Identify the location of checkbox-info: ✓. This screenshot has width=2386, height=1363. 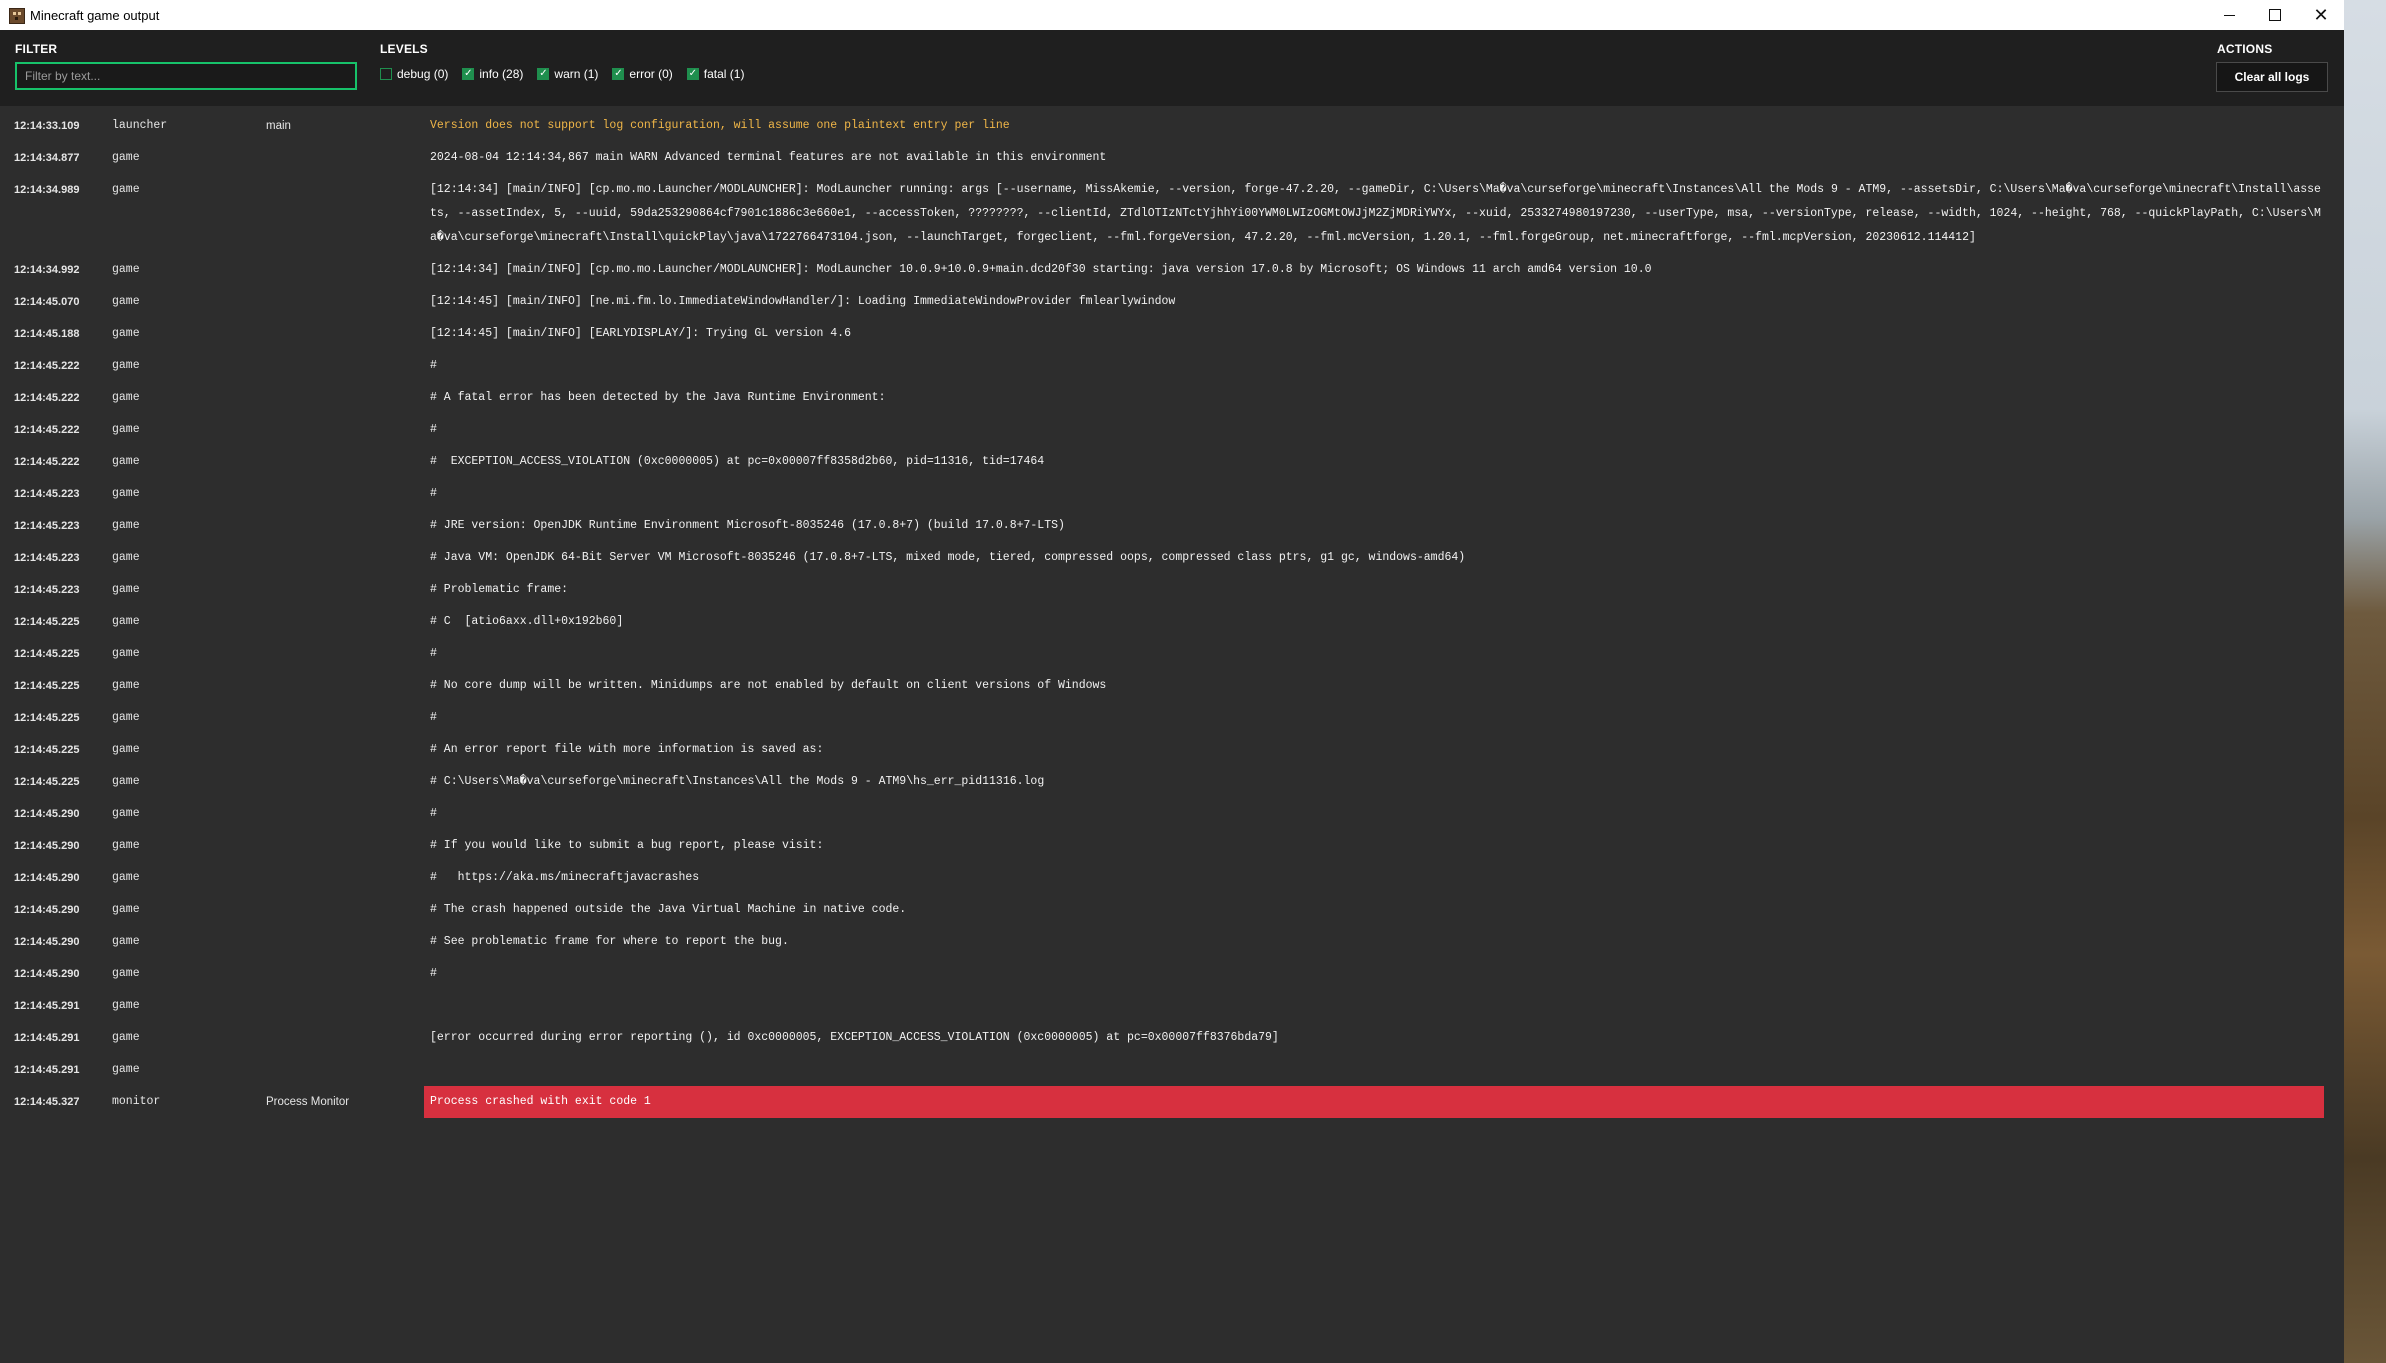
(468, 74).